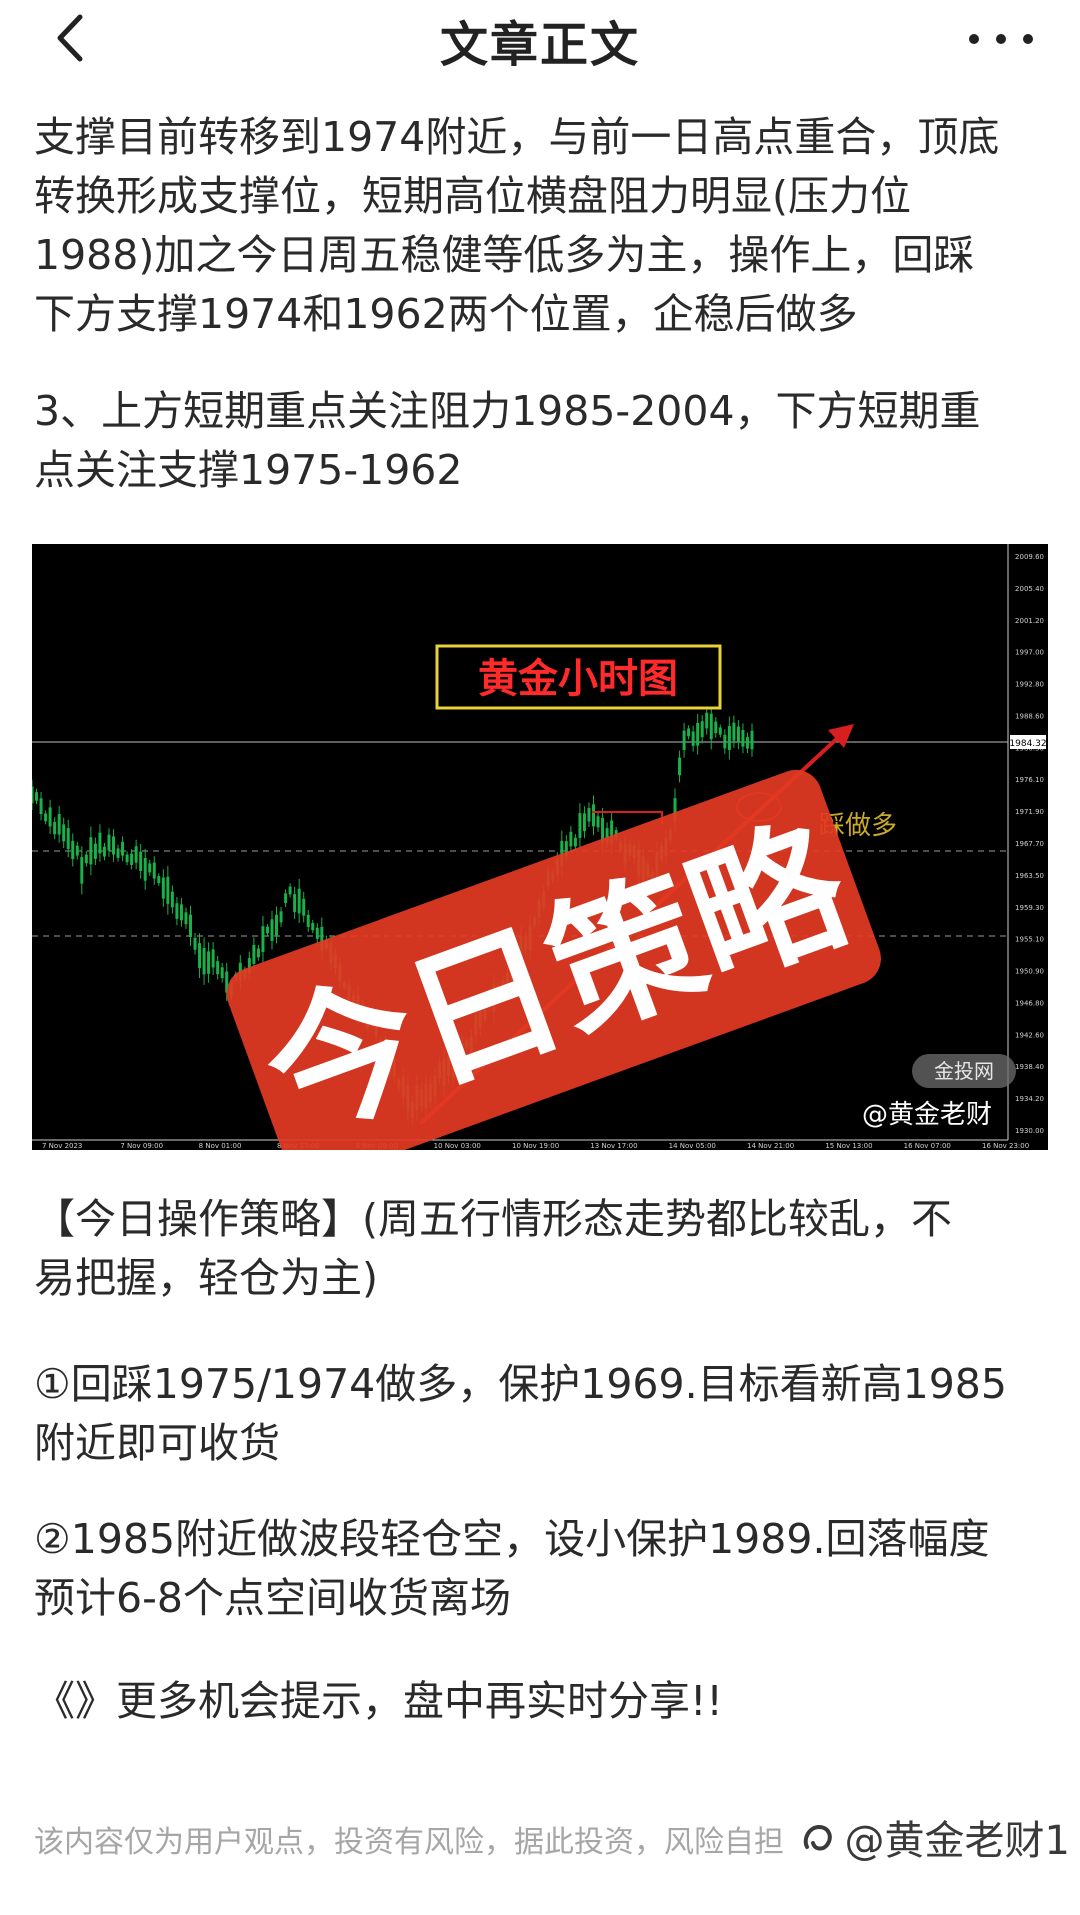  I want to click on text-line: 点关注支撑1975-1962, so click(248, 470).